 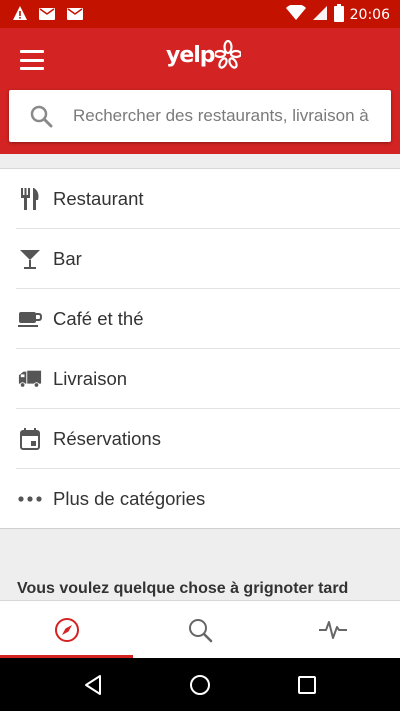 I want to click on tab-search, so click(x=199, y=629).